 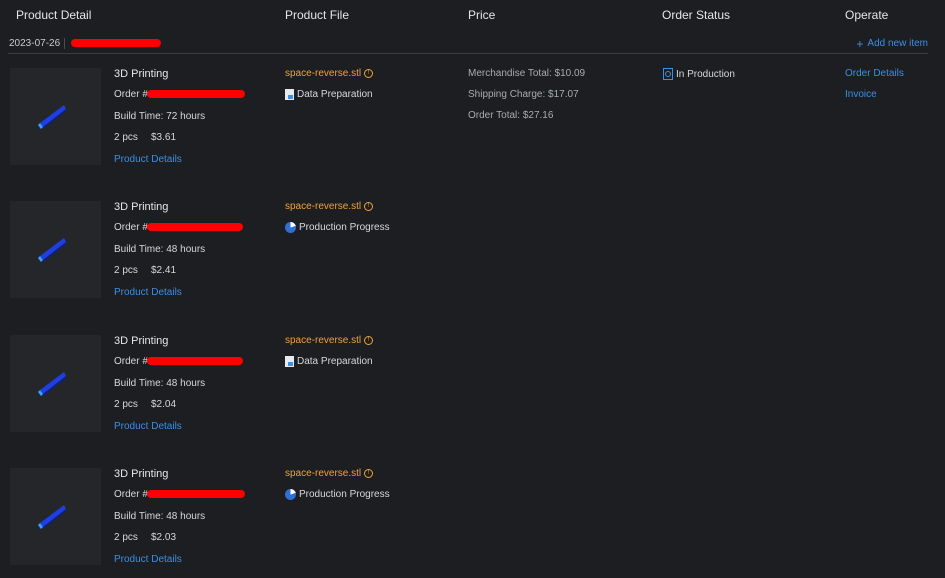 What do you see at coordinates (164, 404) in the screenshot?
I see `unit-price: $2.04` at bounding box center [164, 404].